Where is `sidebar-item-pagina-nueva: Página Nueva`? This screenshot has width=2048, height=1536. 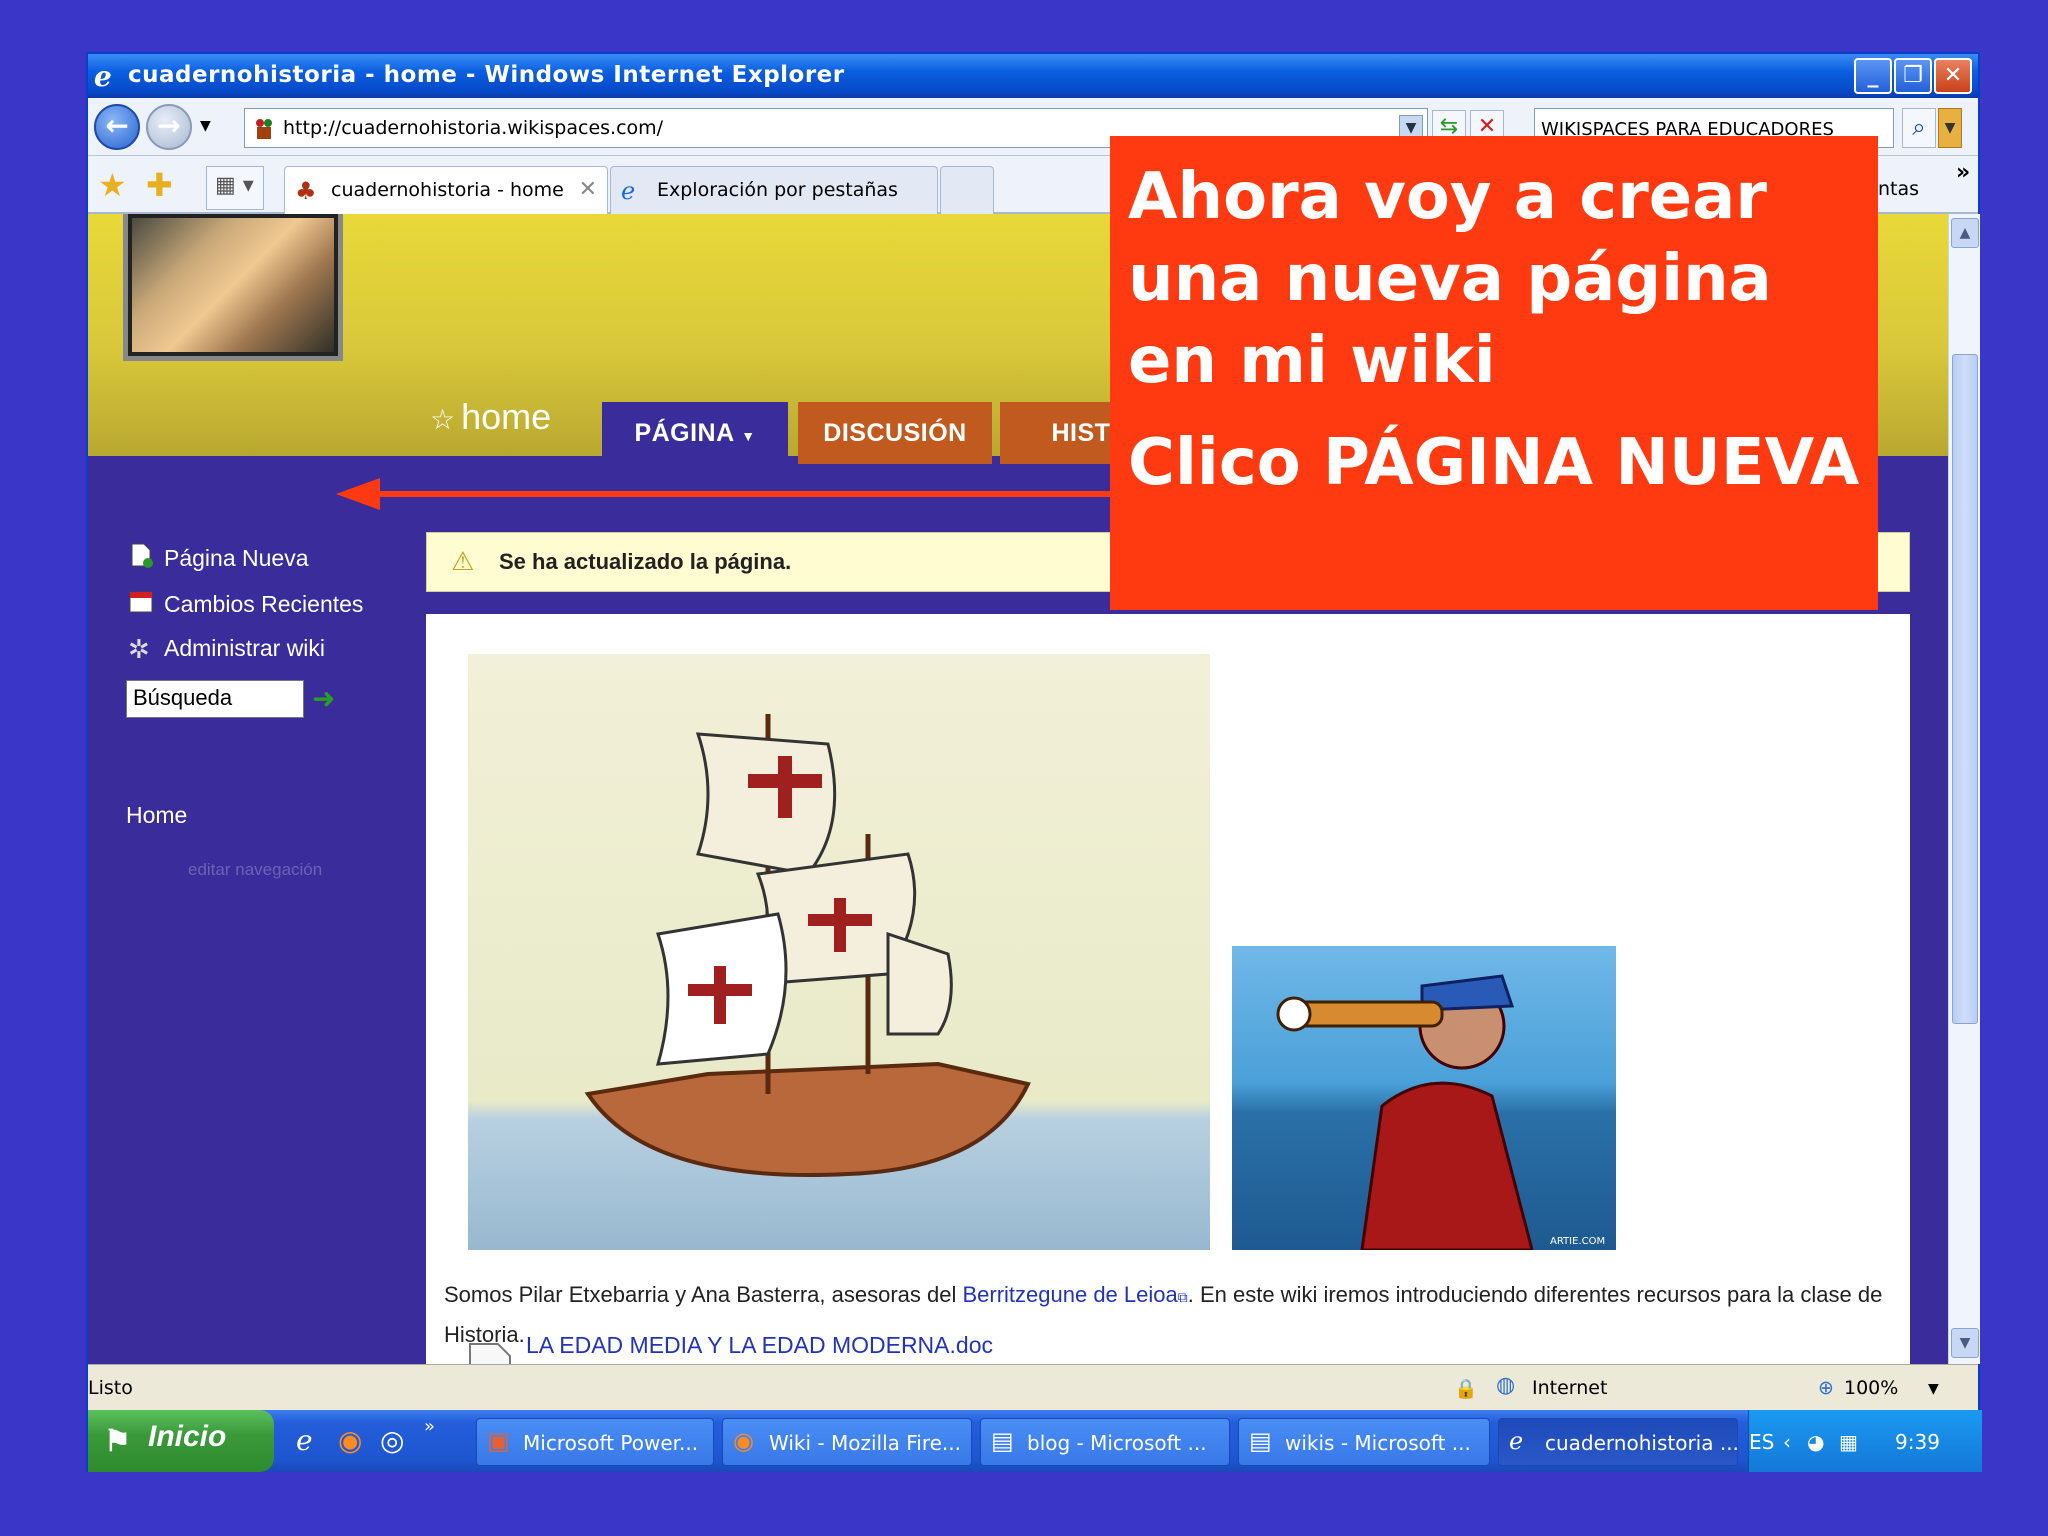 sidebar-item-pagina-nueva: Página Nueva is located at coordinates (218, 557).